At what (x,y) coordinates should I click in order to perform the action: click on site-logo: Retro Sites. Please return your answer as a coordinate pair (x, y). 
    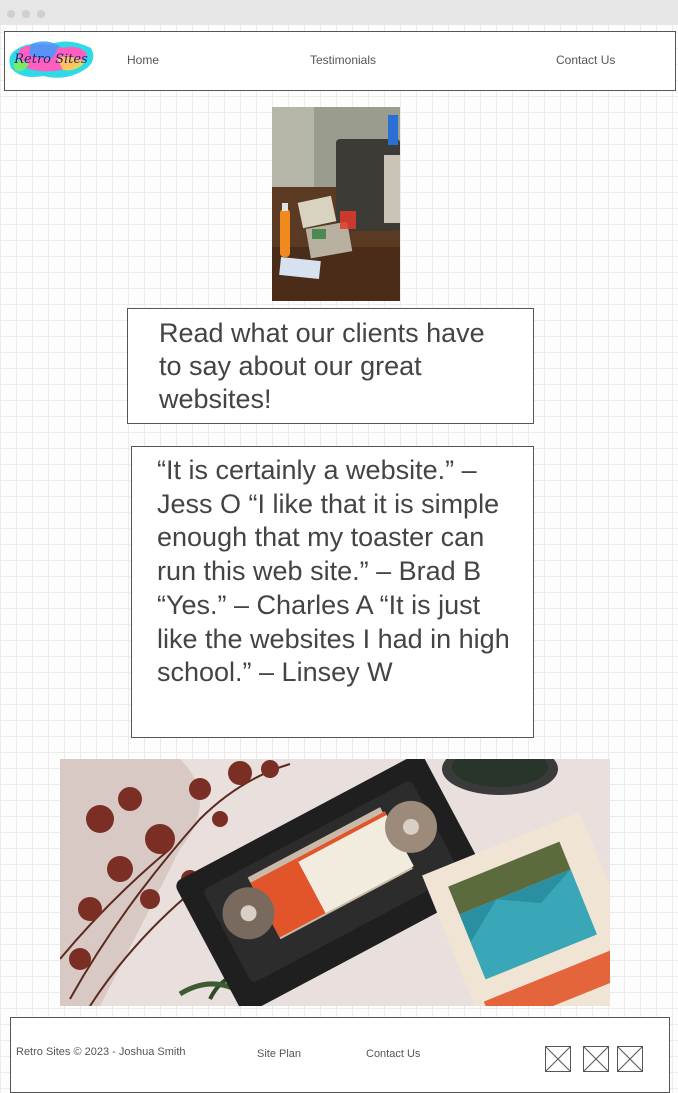
    Looking at the image, I should click on (51, 60).